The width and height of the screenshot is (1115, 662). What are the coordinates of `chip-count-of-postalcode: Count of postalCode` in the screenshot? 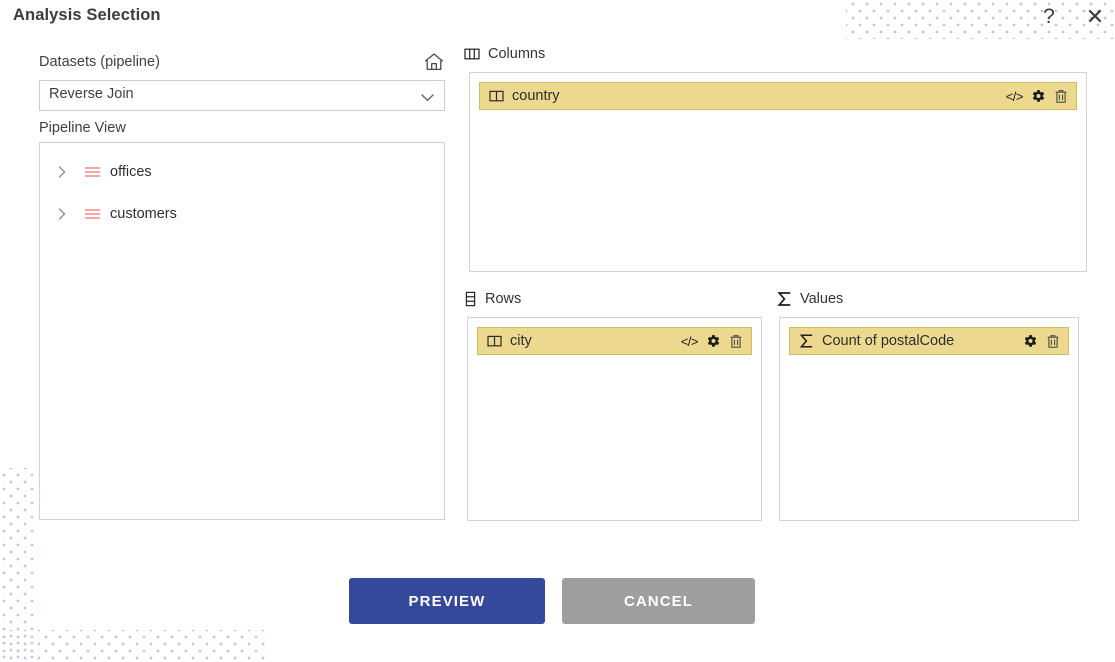 It's located at (929, 341).